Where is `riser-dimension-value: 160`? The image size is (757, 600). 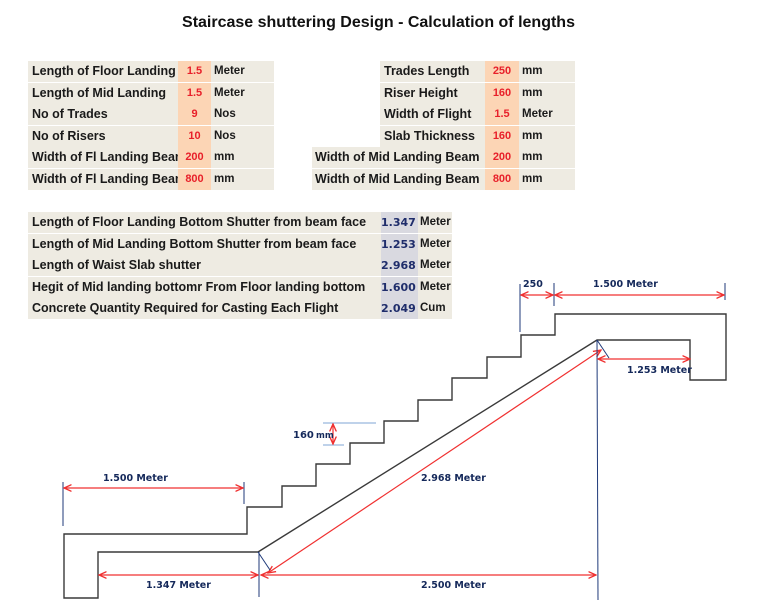
riser-dimension-value: 160 is located at coordinates (303, 435).